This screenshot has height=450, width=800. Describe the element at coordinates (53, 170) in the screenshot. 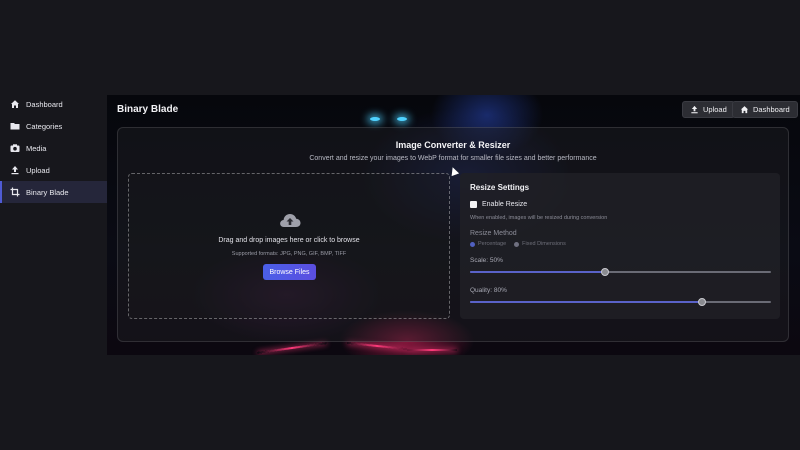

I see `sidebar-item-upload: Upload` at that location.